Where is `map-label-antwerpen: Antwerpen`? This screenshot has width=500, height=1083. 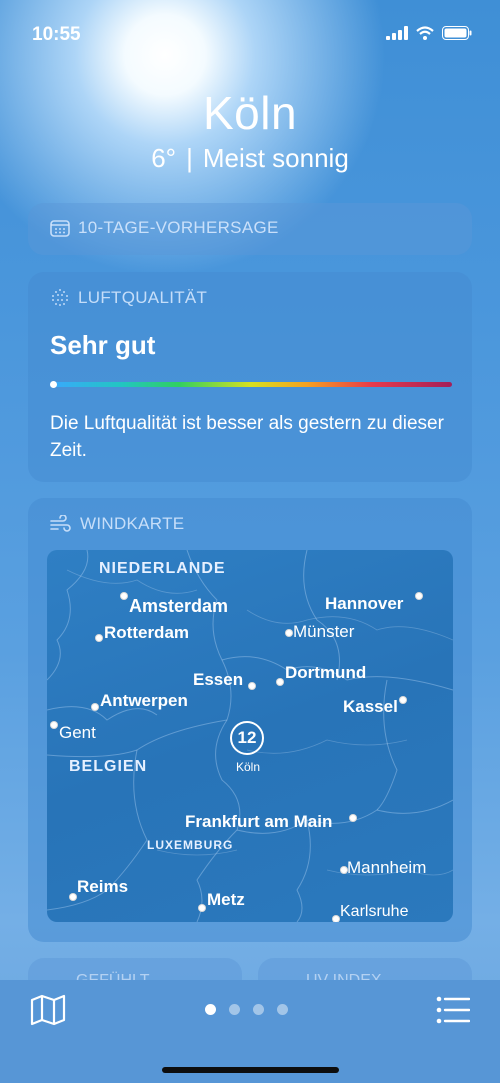 map-label-antwerpen: Antwerpen is located at coordinates (144, 700).